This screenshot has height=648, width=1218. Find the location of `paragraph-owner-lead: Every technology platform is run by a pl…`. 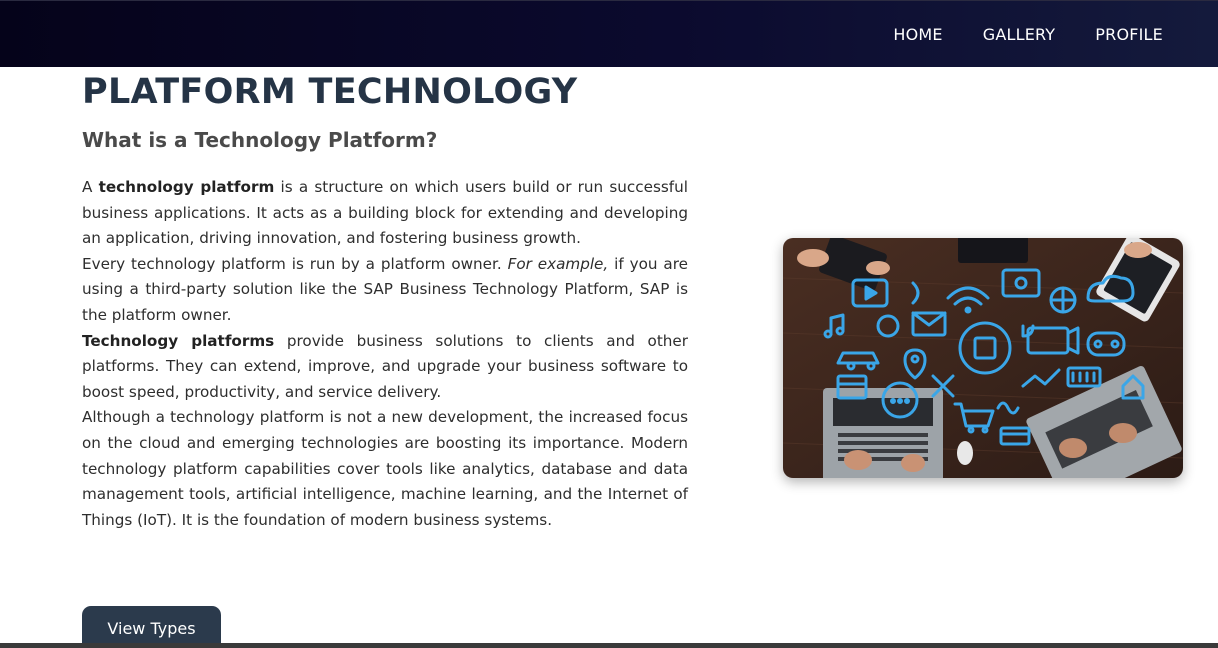

paragraph-owner-lead: Every technology platform is run by a pl… is located at coordinates (295, 263).